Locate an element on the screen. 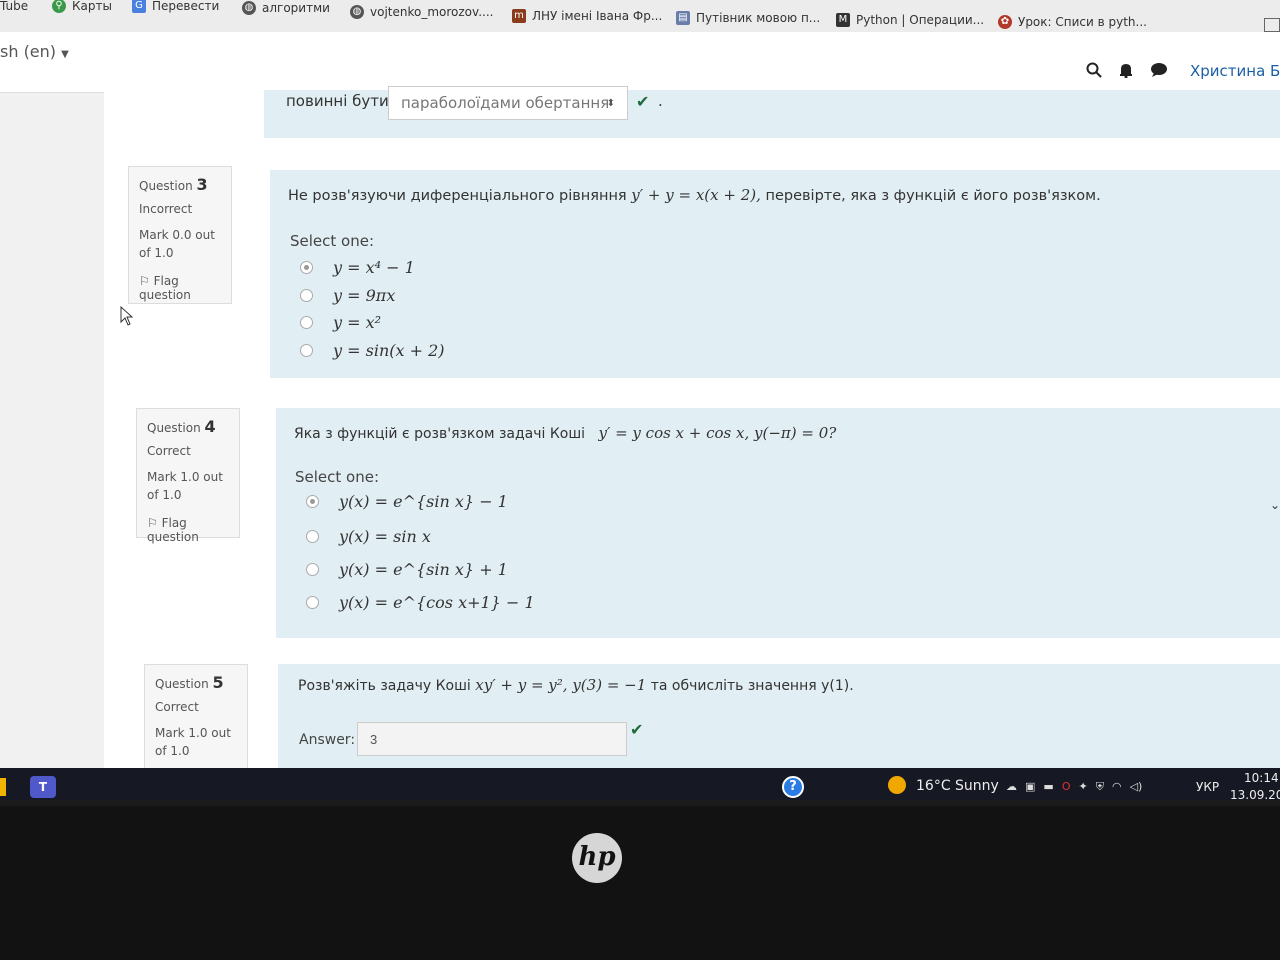 The width and height of the screenshot is (1280, 960). site-icon: ✿ is located at coordinates (1005, 22).